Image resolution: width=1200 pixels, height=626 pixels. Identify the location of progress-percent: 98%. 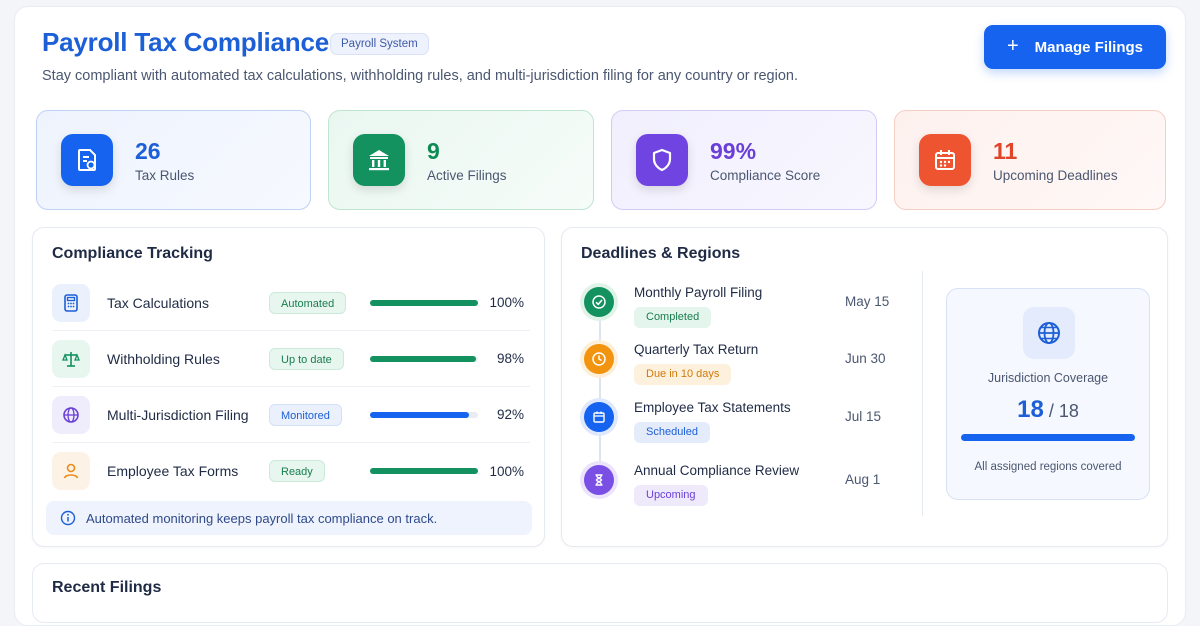
(510, 358).